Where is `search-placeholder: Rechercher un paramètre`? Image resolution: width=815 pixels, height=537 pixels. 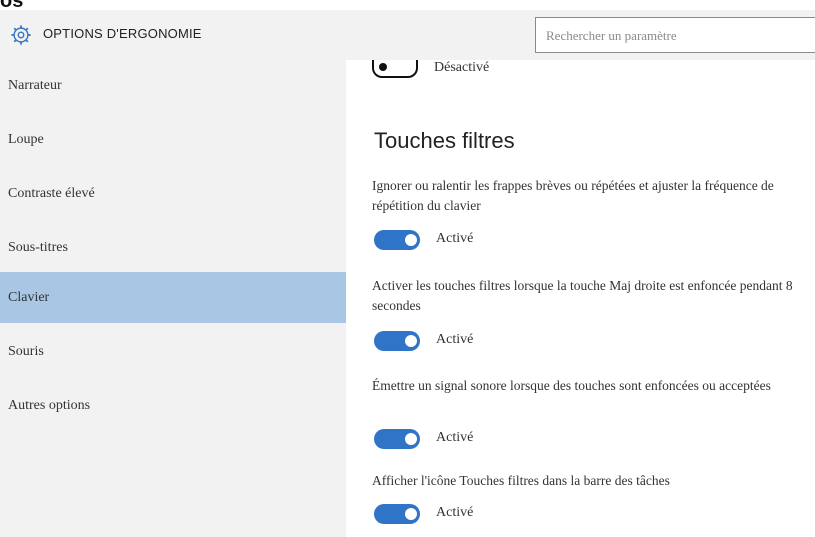
search-placeholder: Rechercher un paramètre is located at coordinates (611, 35).